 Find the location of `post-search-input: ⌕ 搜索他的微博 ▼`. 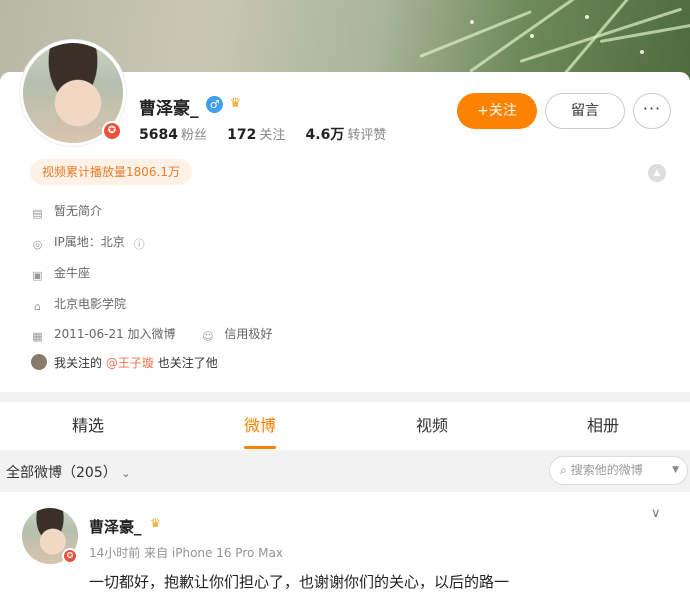

post-search-input: ⌕ 搜索他的微博 ▼ is located at coordinates (618, 470).